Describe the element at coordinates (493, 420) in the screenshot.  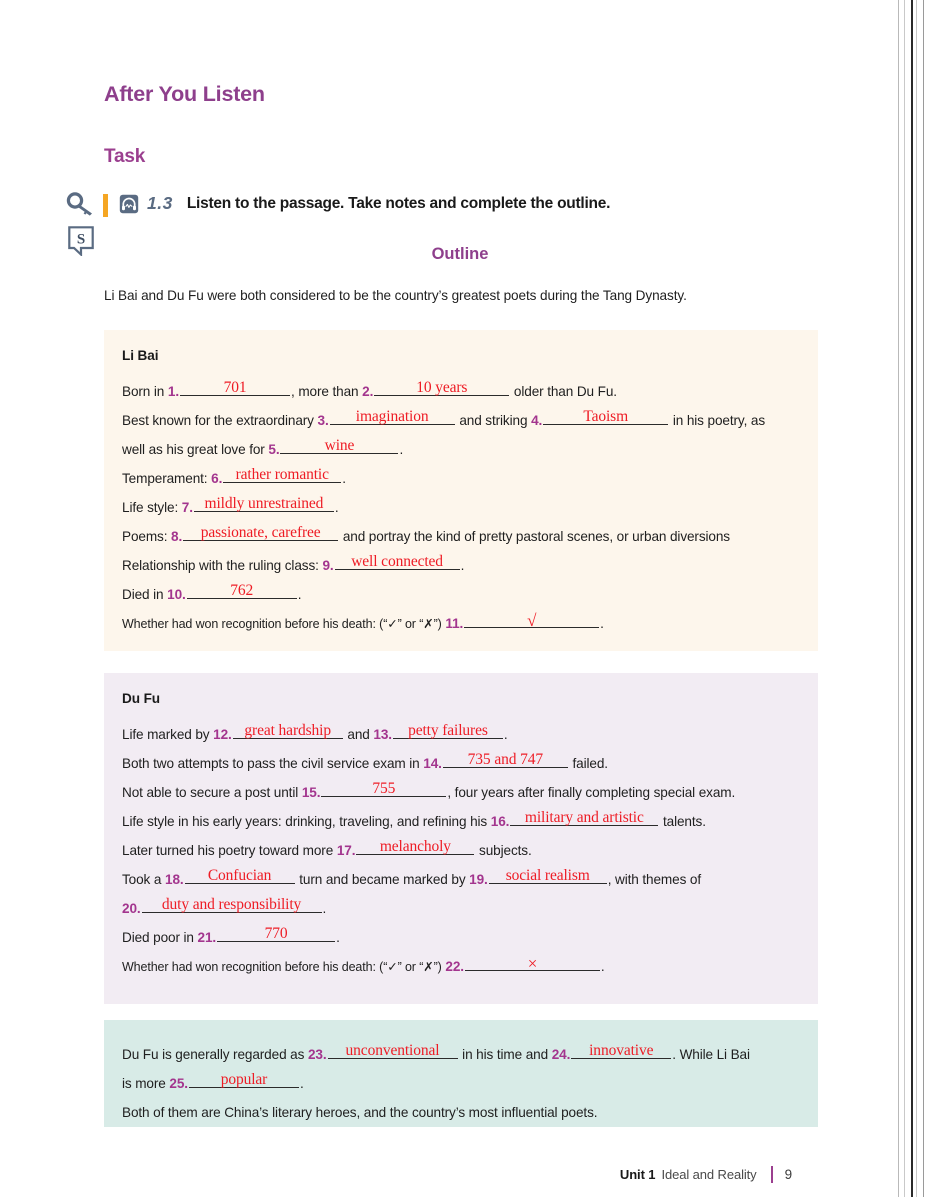
I see `text: and striking` at that location.